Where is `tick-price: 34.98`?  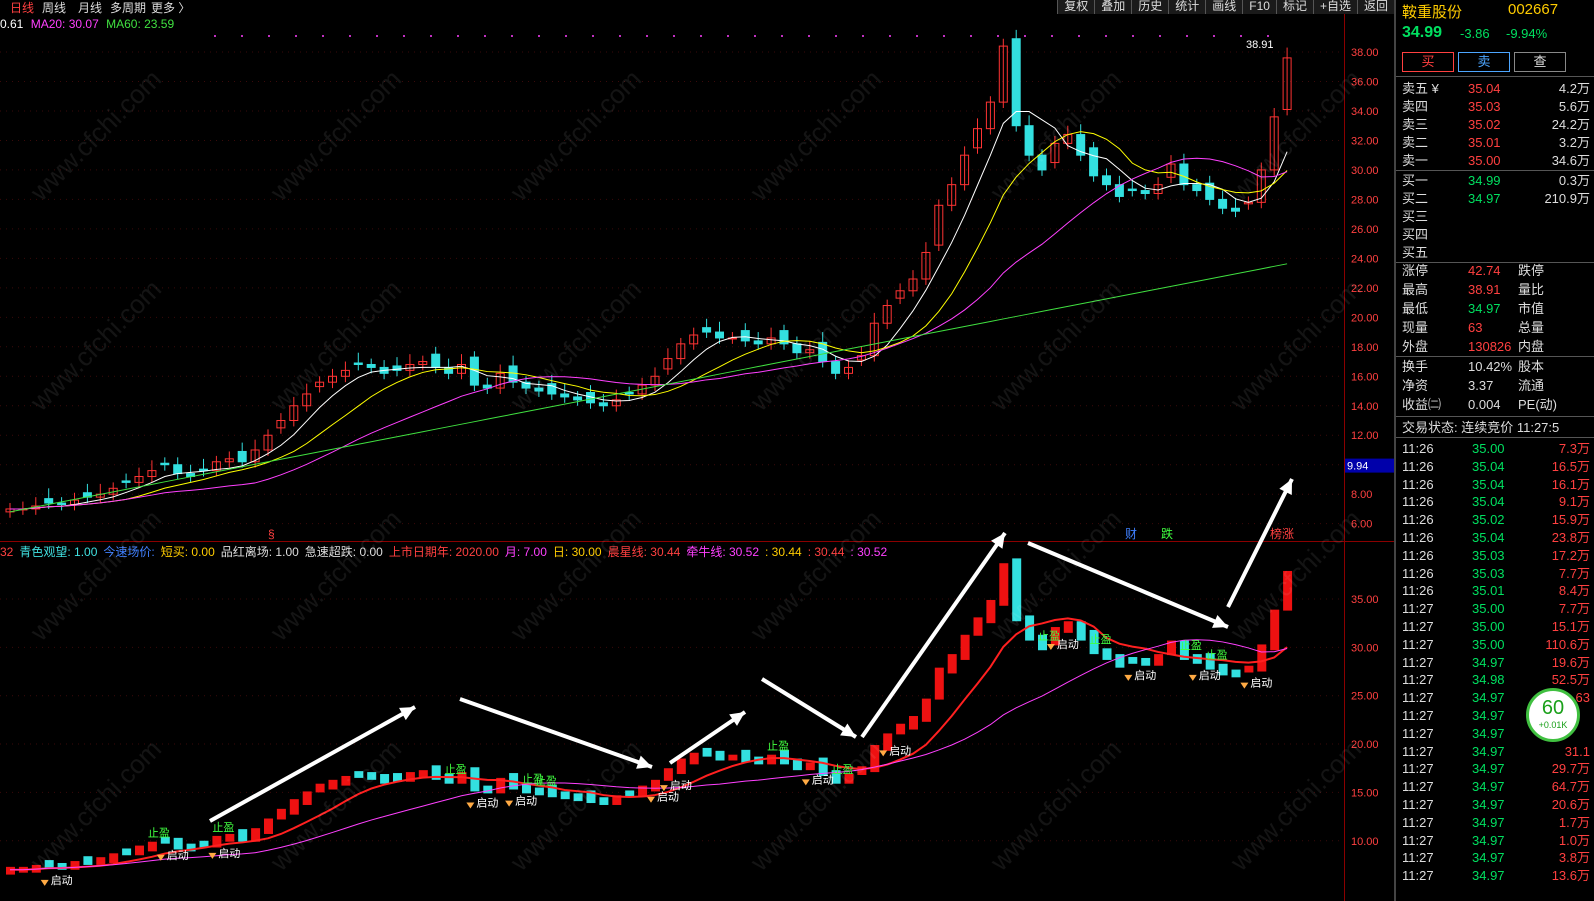 tick-price: 34.98 is located at coordinates (1488, 680).